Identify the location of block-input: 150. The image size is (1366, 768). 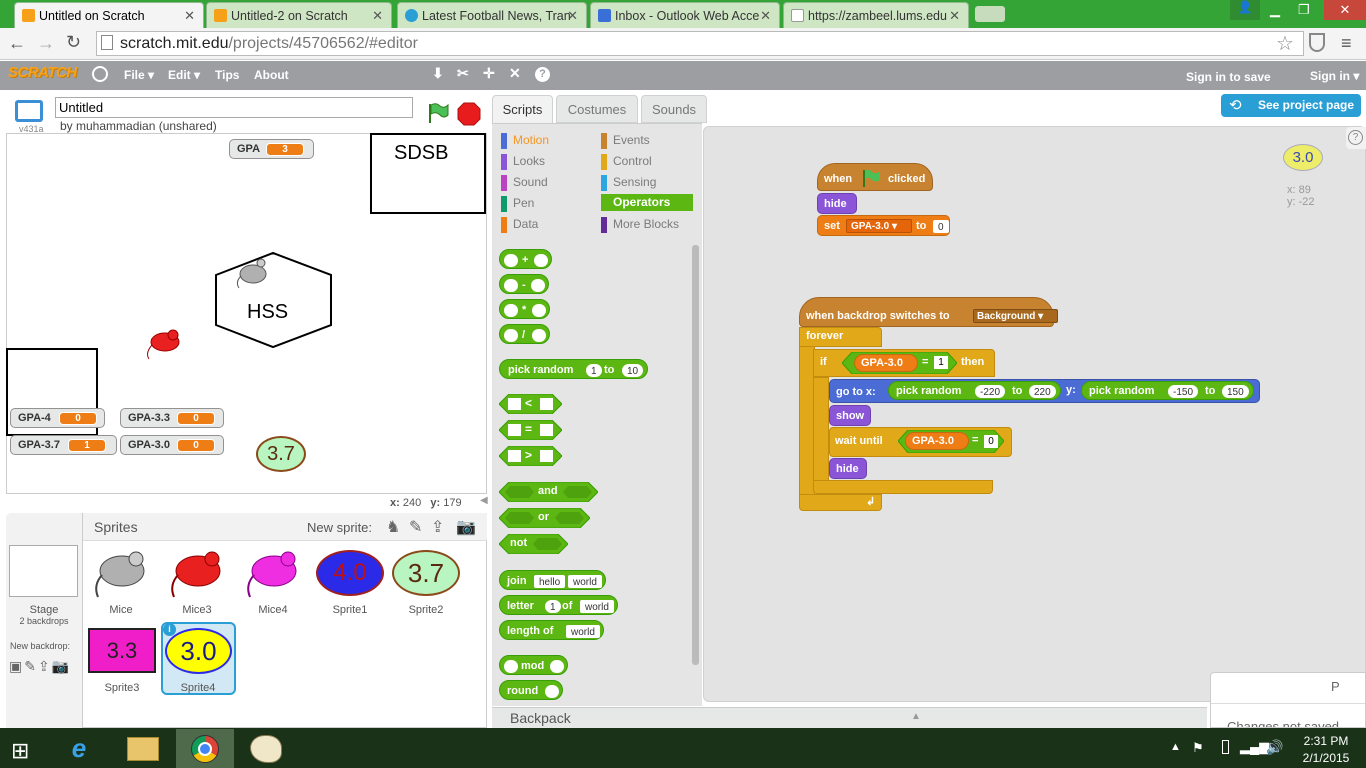
(1235, 391).